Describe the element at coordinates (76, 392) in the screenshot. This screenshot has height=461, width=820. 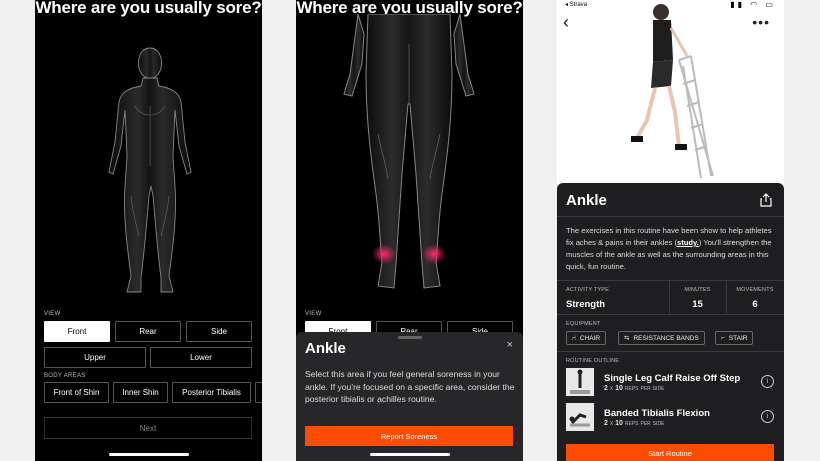
I see `area-front-of-shin-button: Front of Shin` at that location.